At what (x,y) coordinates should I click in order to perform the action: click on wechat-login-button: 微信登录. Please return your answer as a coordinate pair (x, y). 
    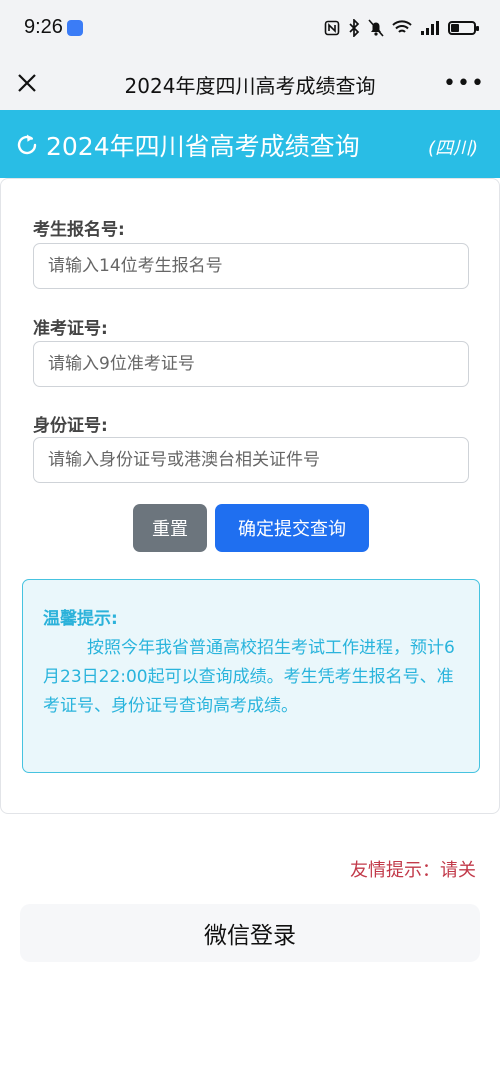
    Looking at the image, I should click on (250, 933).